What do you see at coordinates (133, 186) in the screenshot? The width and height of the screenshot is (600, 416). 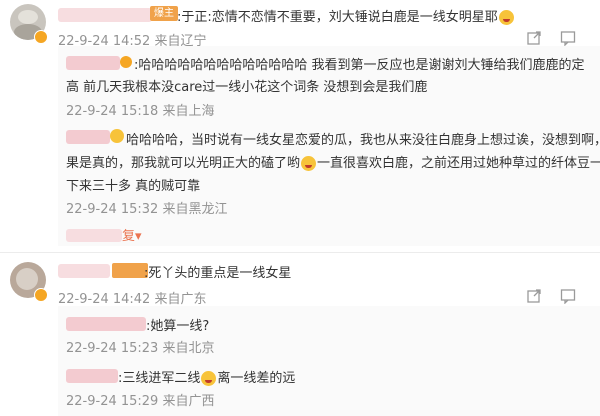 I see `reply-text-continued: 下来三十多 真的贼可靠` at bounding box center [133, 186].